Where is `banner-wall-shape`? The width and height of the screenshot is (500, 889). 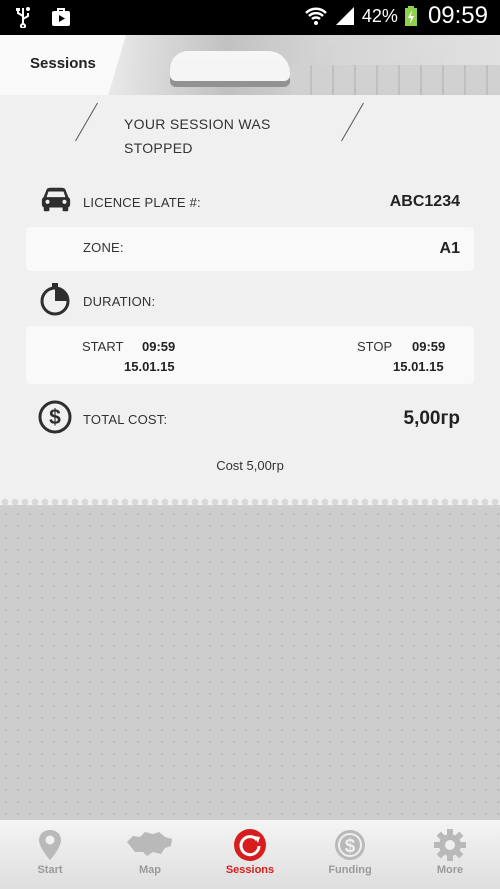
banner-wall-shape is located at coordinates (395, 80).